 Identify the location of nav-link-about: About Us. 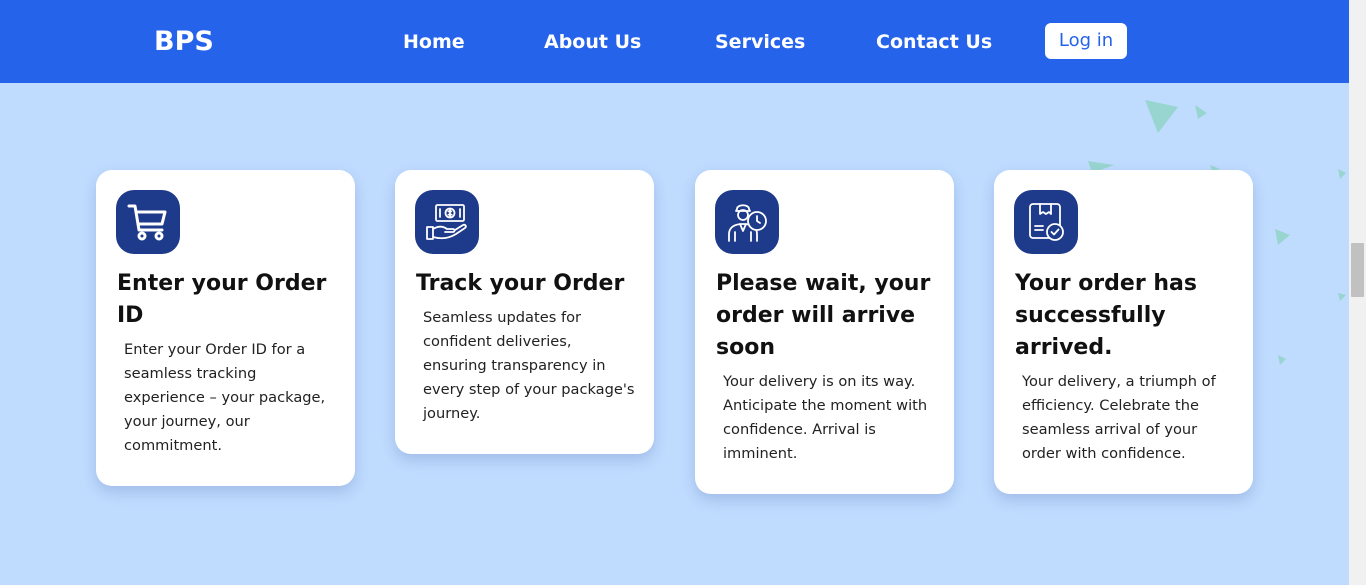
(592, 42).